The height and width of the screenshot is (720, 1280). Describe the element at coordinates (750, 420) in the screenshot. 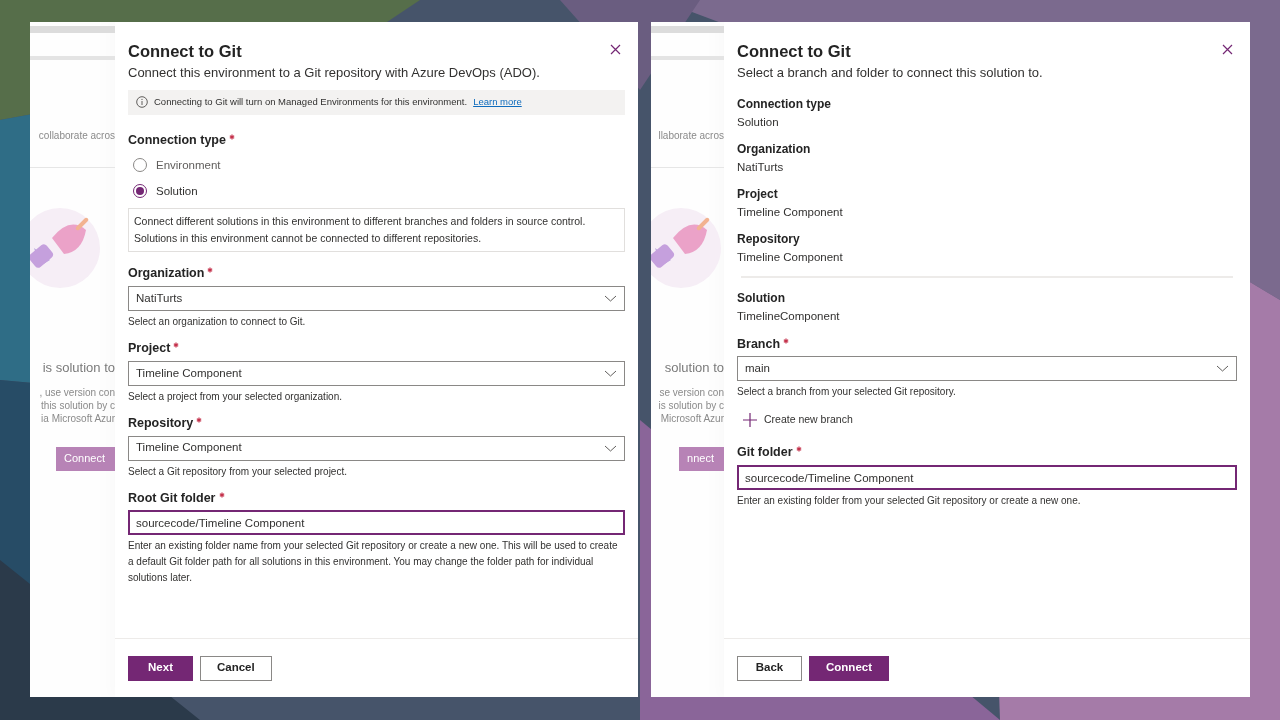

I see `plus-icon` at that location.